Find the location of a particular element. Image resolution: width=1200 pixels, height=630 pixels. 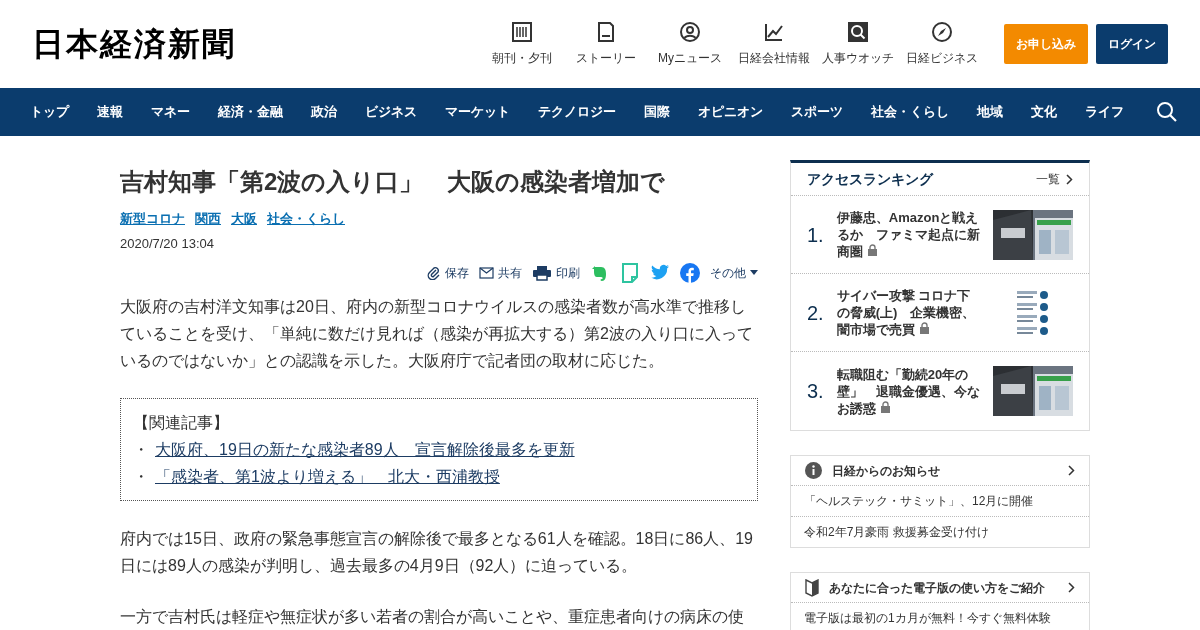

tag-link: 社会・くらし is located at coordinates (306, 218).